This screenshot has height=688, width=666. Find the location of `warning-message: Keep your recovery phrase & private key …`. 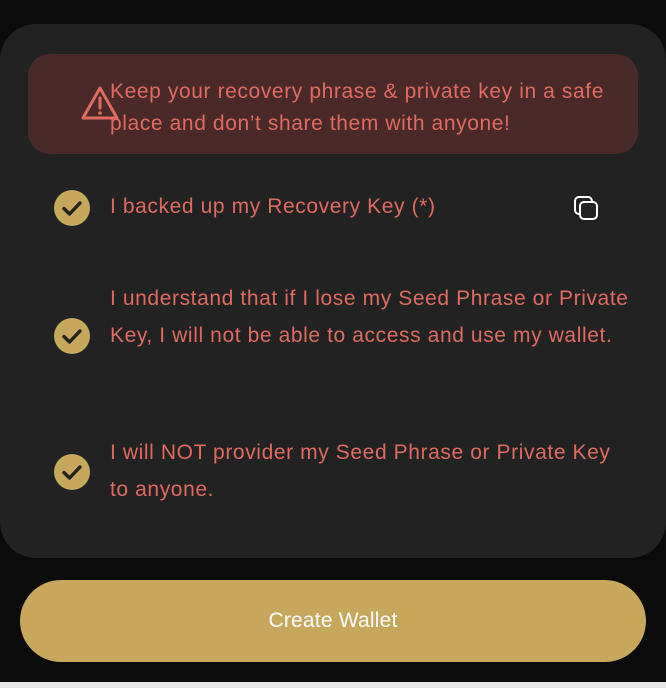

warning-message: Keep your recovery phrase & private key … is located at coordinates (357, 107).